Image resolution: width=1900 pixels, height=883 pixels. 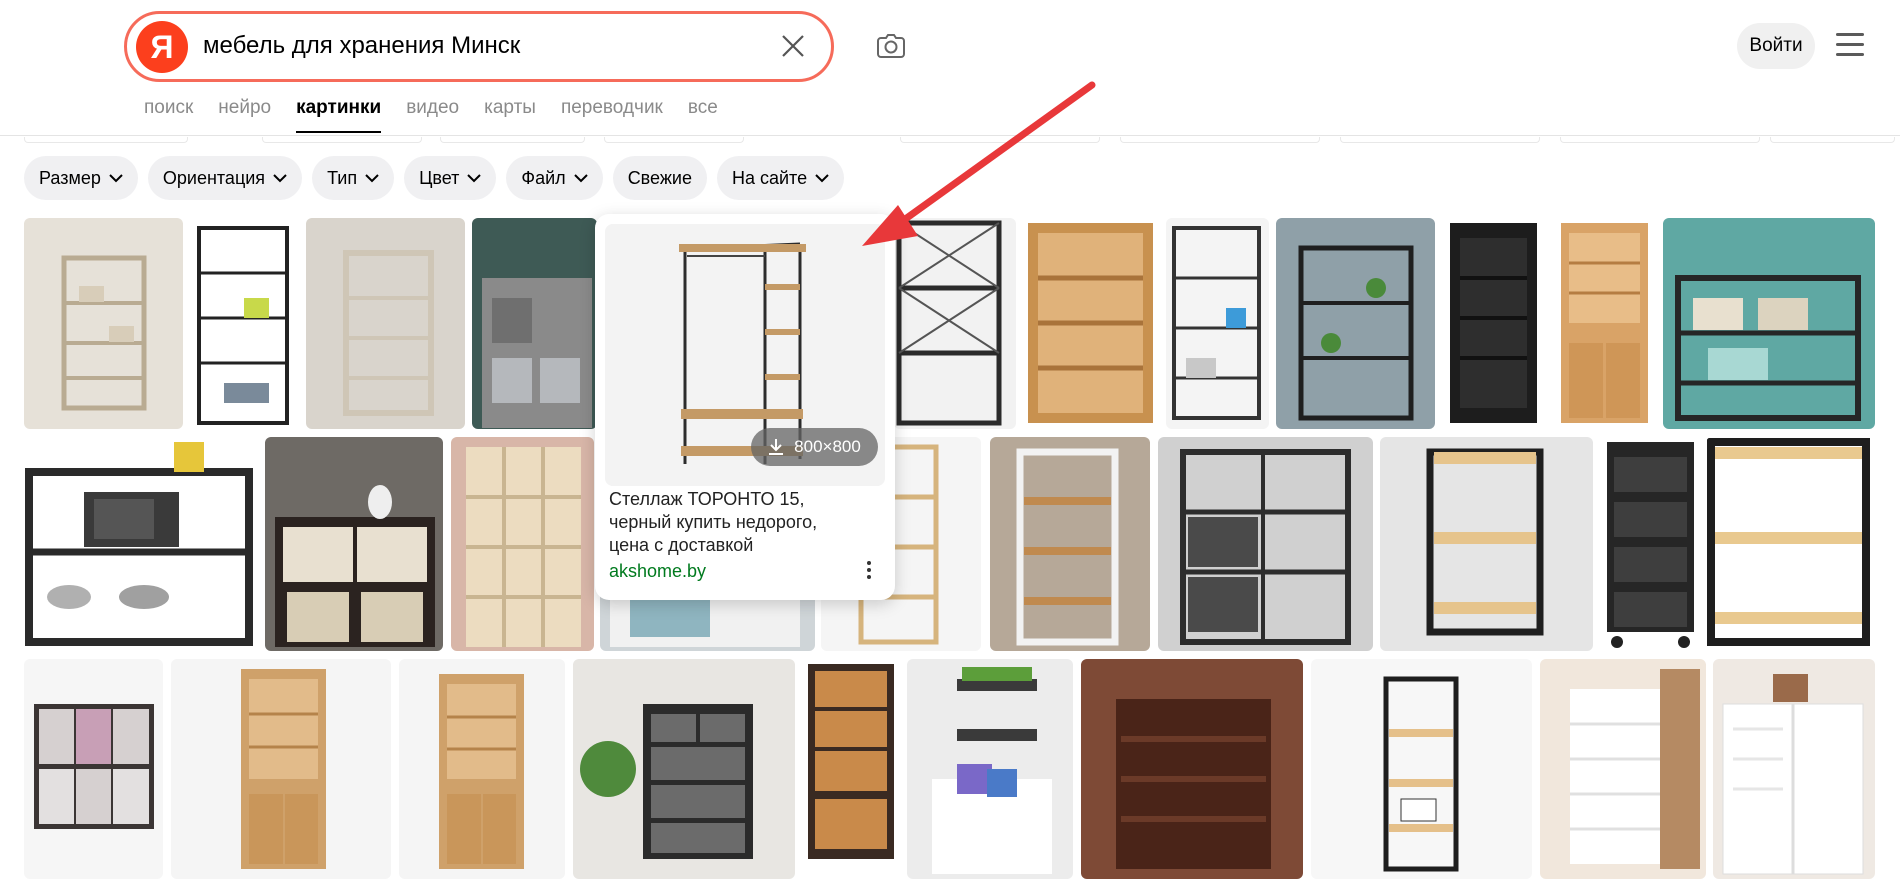 I want to click on divider, so click(x=950, y=135).